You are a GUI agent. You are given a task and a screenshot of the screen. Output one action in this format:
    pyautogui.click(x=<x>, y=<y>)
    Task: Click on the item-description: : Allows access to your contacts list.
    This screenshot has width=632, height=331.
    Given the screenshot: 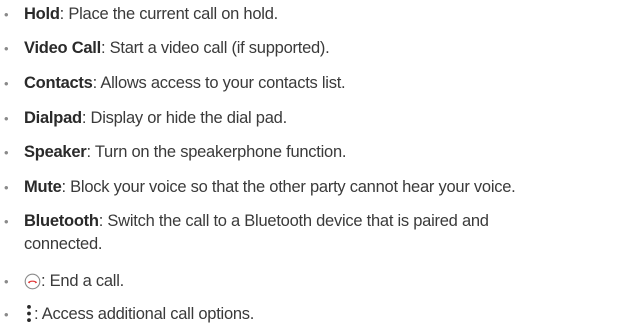 What is the action you would take?
    pyautogui.click(x=219, y=83)
    